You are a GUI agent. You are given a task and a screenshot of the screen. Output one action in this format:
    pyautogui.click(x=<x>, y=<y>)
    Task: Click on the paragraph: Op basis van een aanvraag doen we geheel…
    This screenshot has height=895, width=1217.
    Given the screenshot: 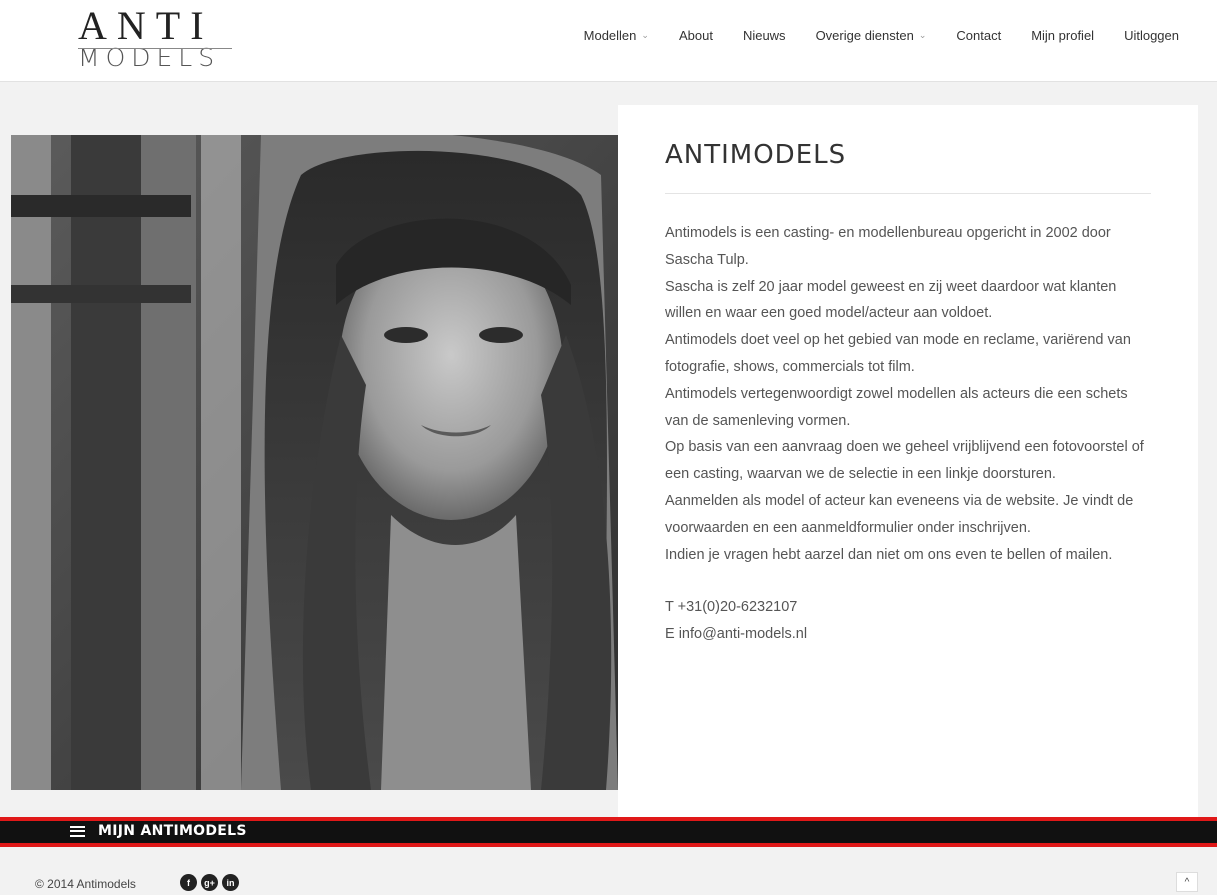 What is the action you would take?
    pyautogui.click(x=904, y=461)
    